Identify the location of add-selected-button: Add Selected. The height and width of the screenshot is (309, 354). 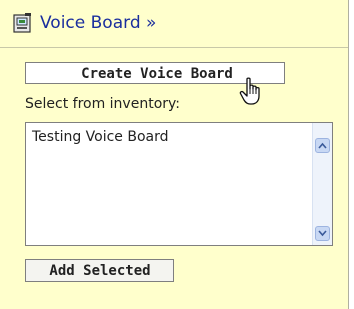
(99, 270).